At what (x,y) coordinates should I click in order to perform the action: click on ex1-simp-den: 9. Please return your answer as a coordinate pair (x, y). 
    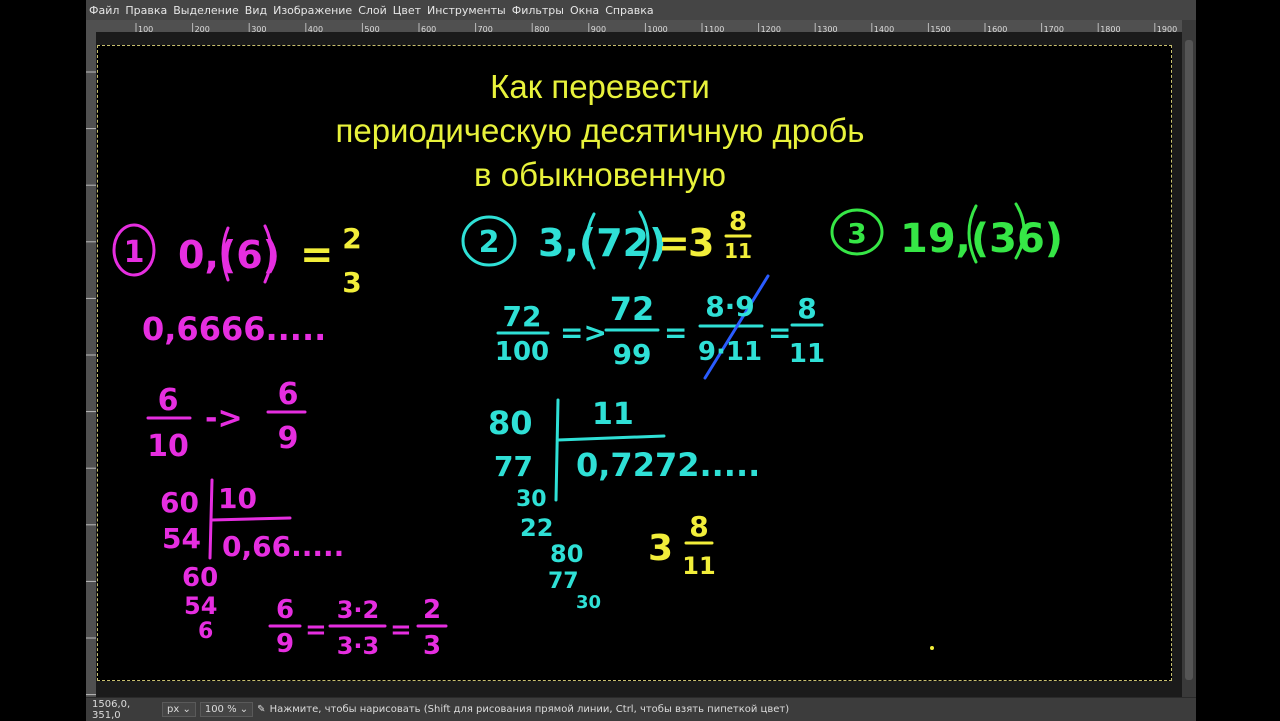
    Looking at the image, I should click on (285, 644).